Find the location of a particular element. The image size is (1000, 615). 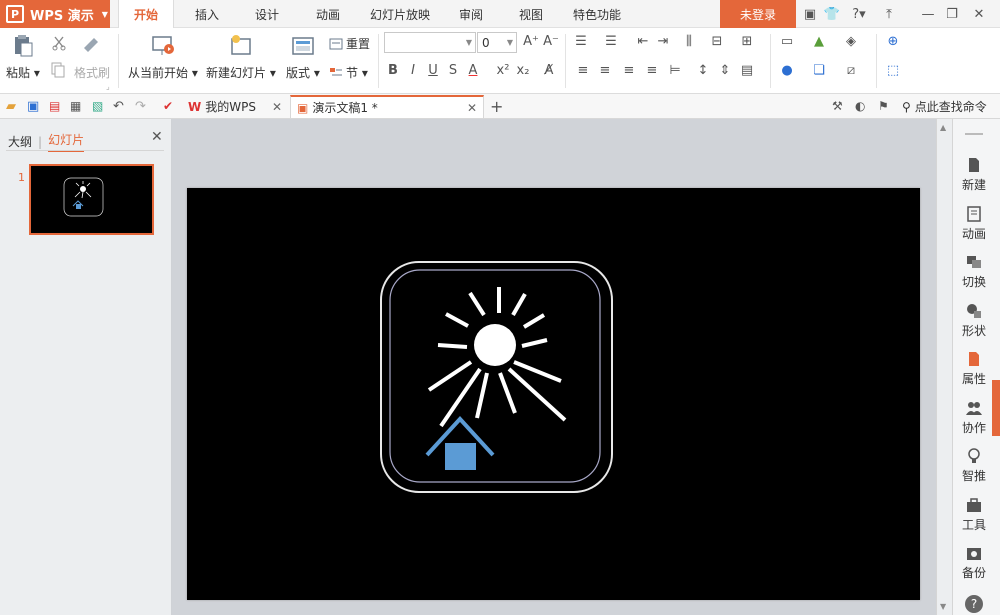

upload-icon: ⤒ is located at coordinates (889, 14).